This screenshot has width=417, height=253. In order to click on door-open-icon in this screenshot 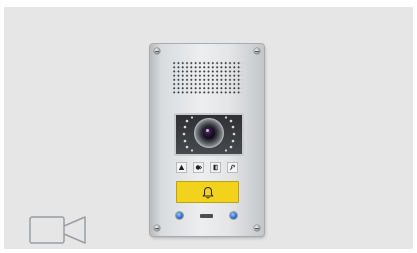, I will do `click(215, 167)`.